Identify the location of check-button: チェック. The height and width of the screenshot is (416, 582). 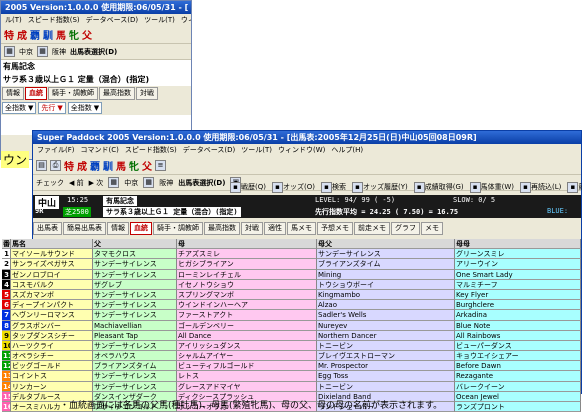
(50, 183).